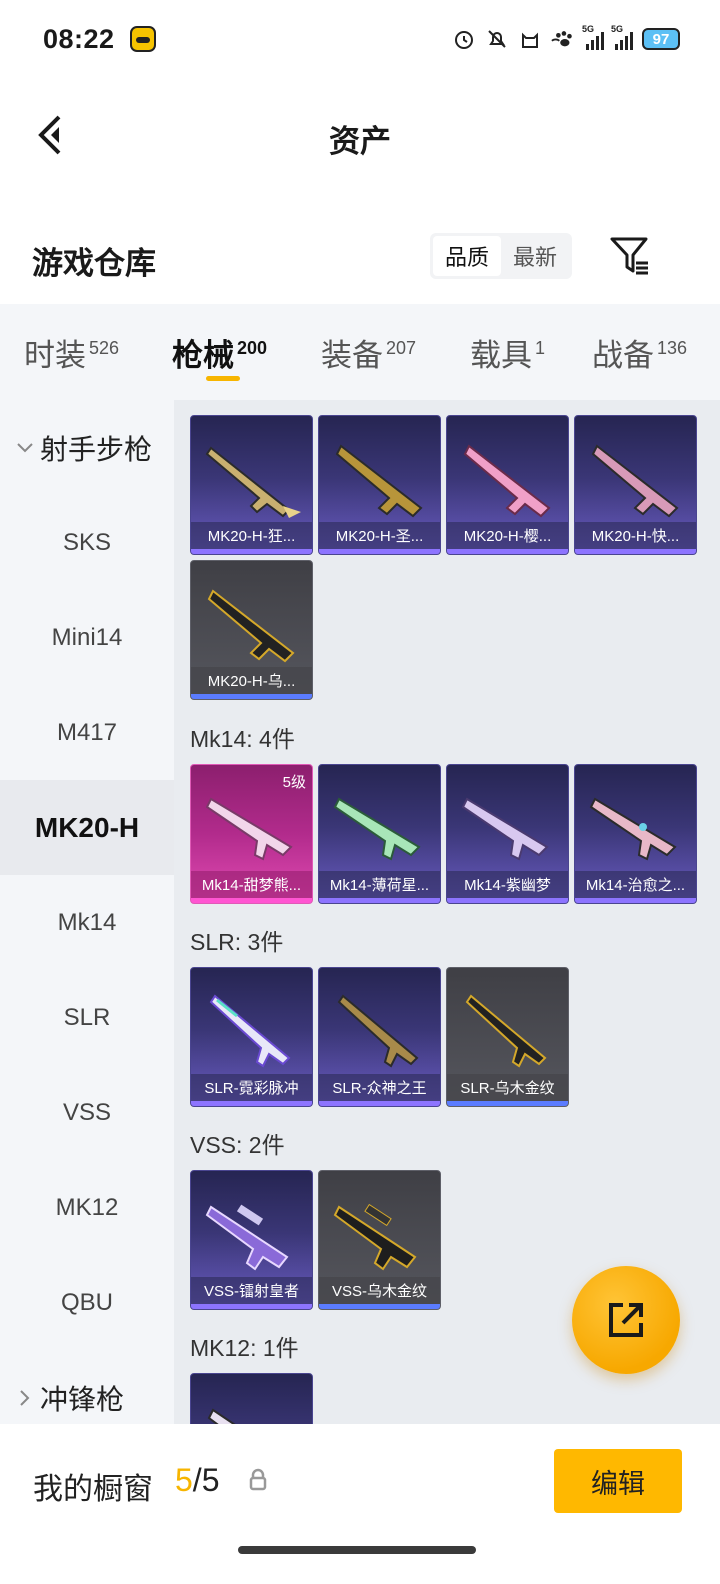 The height and width of the screenshot is (1584, 720). What do you see at coordinates (87, 922) in the screenshot?
I see `sidebar-item-mk14: Mk14` at bounding box center [87, 922].